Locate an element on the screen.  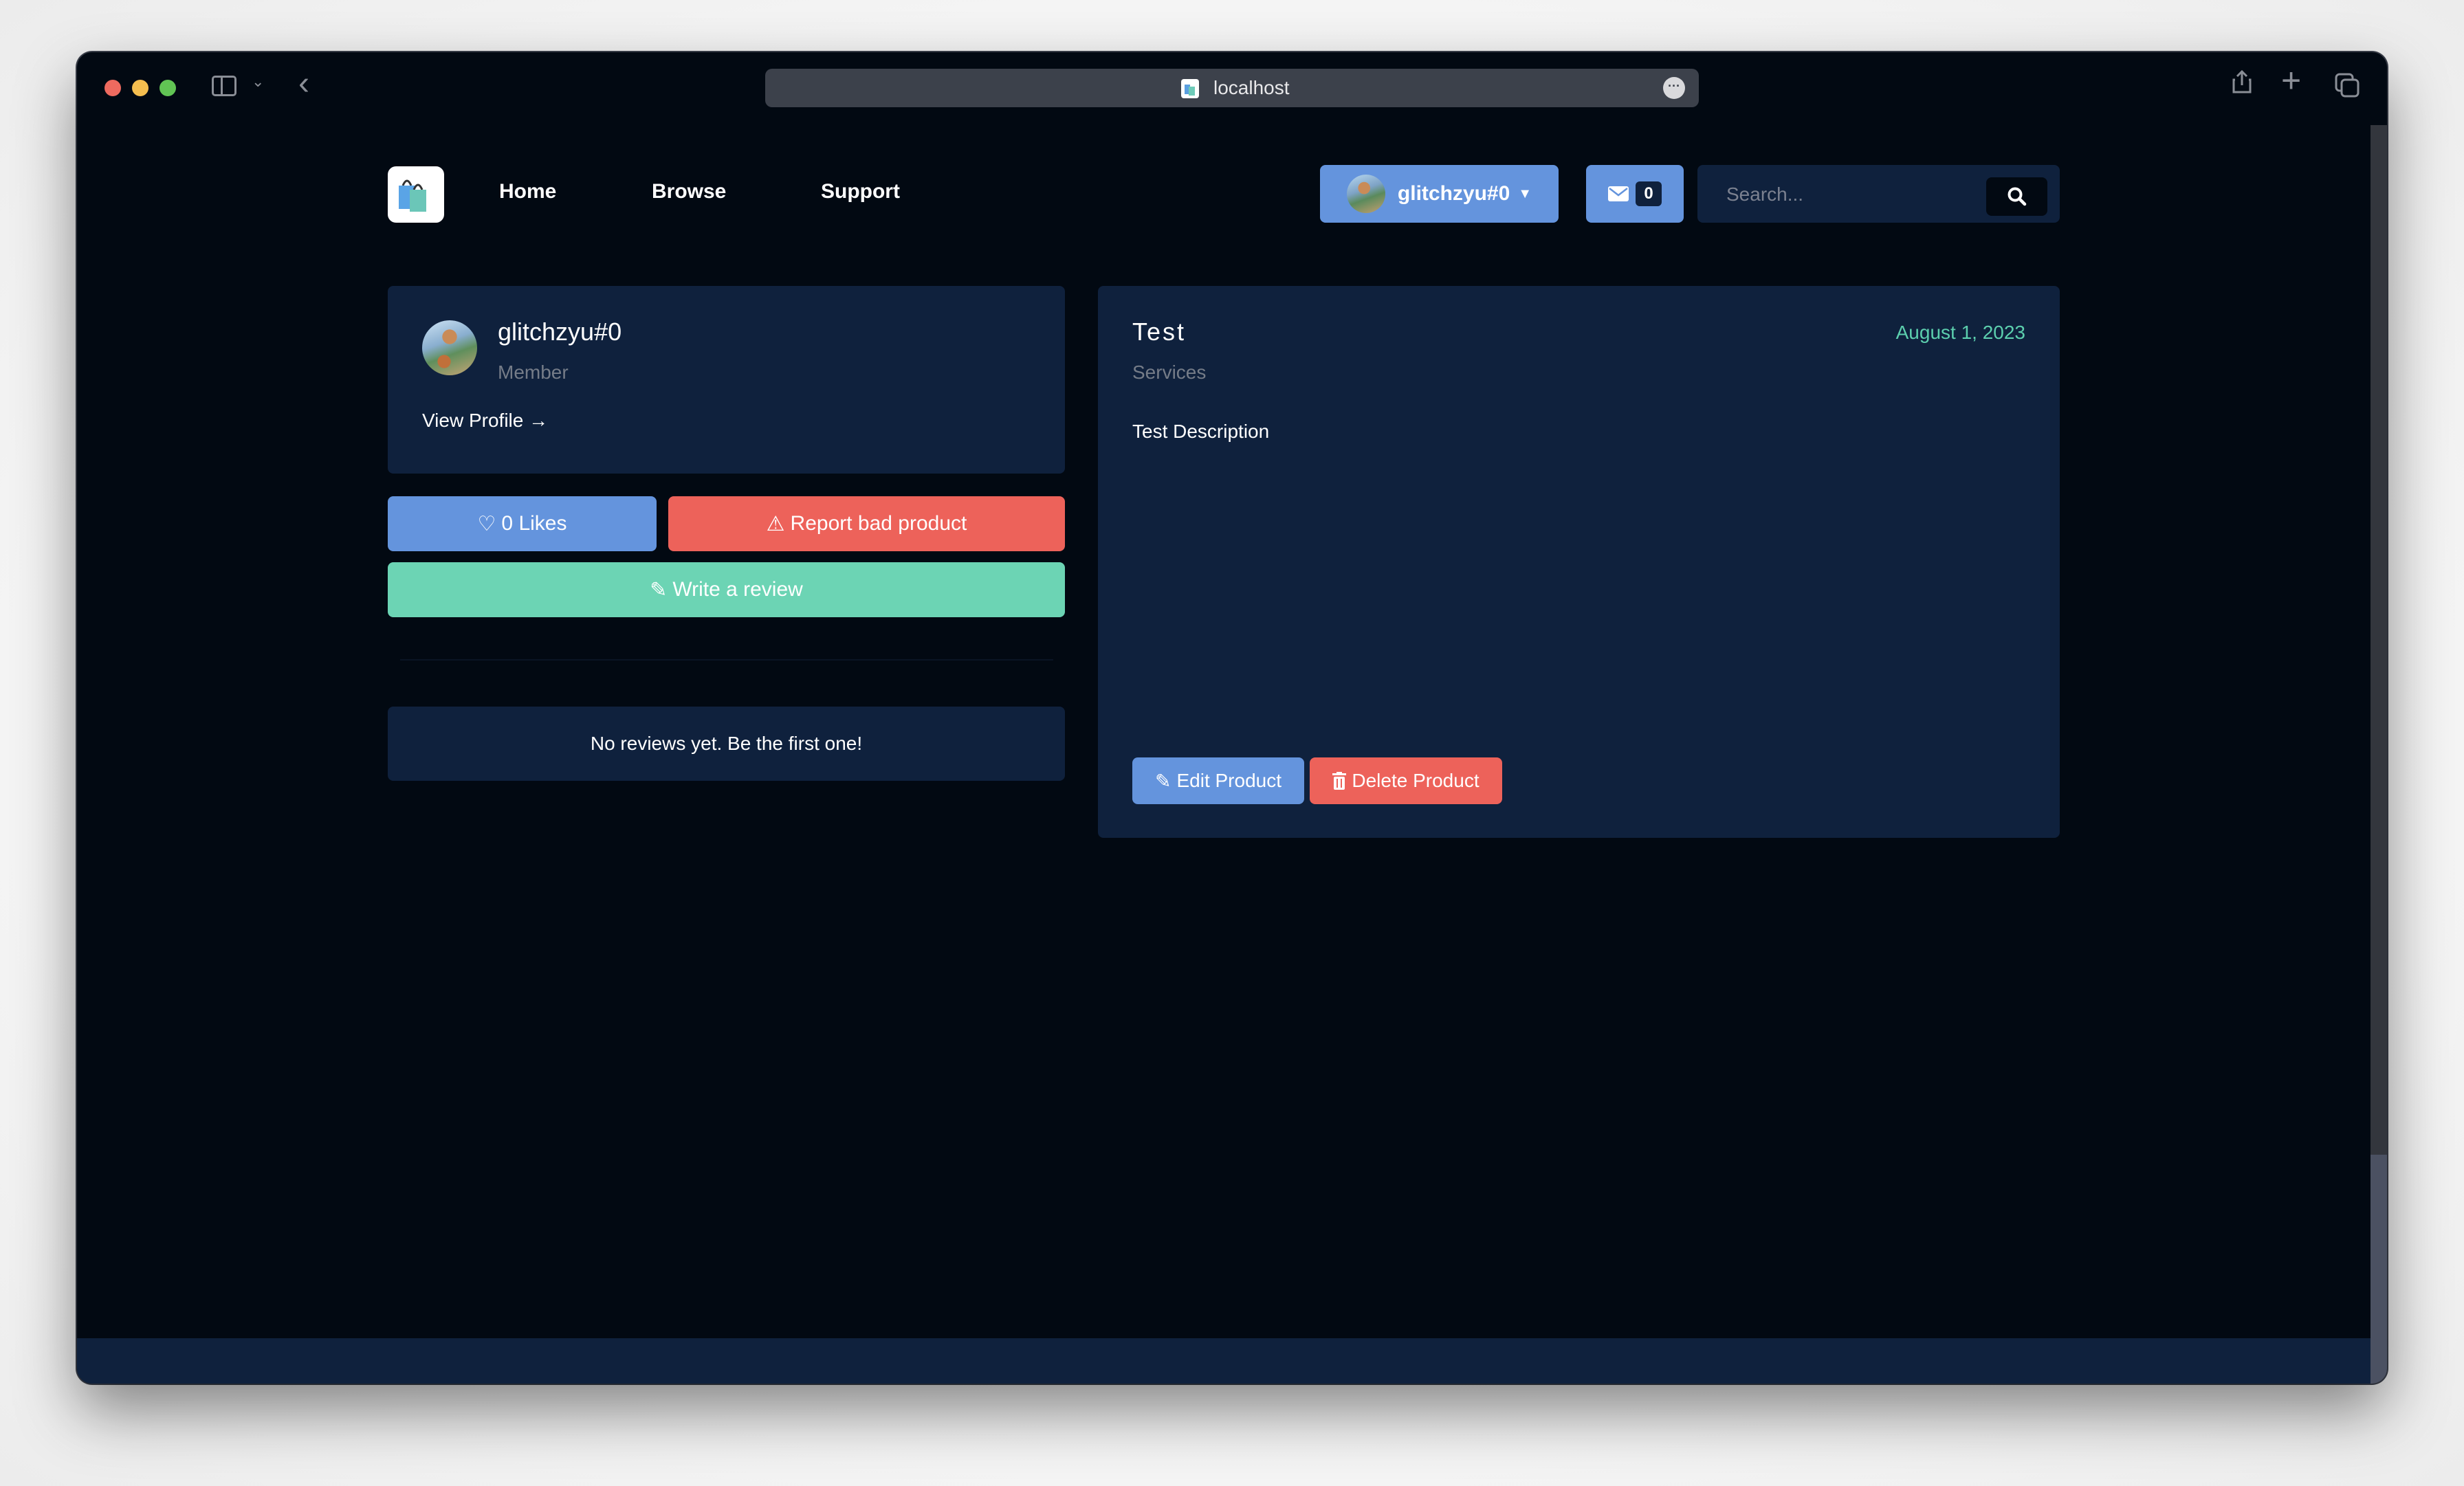
divider is located at coordinates (726, 660).